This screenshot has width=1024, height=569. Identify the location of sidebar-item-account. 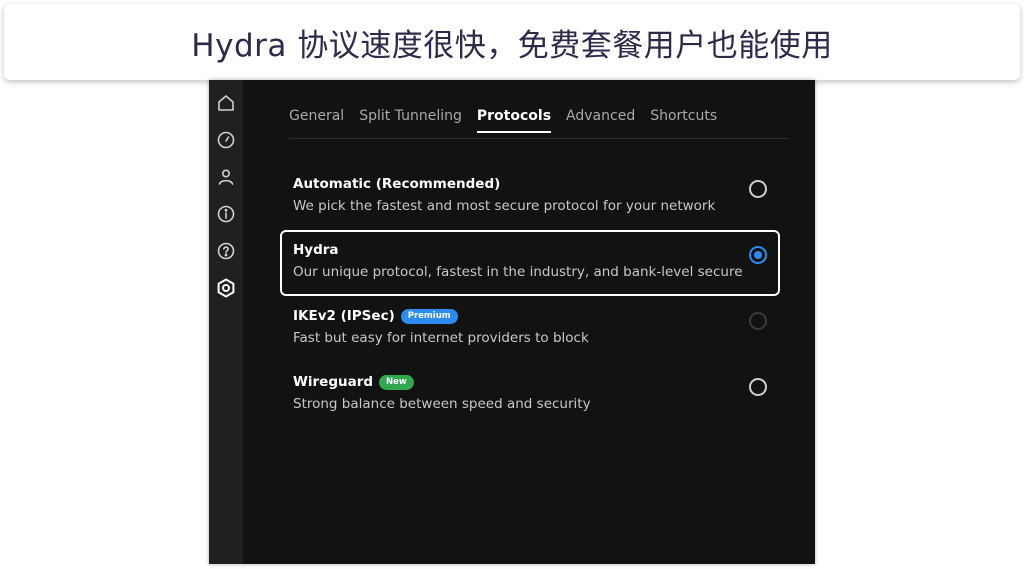
(226, 177).